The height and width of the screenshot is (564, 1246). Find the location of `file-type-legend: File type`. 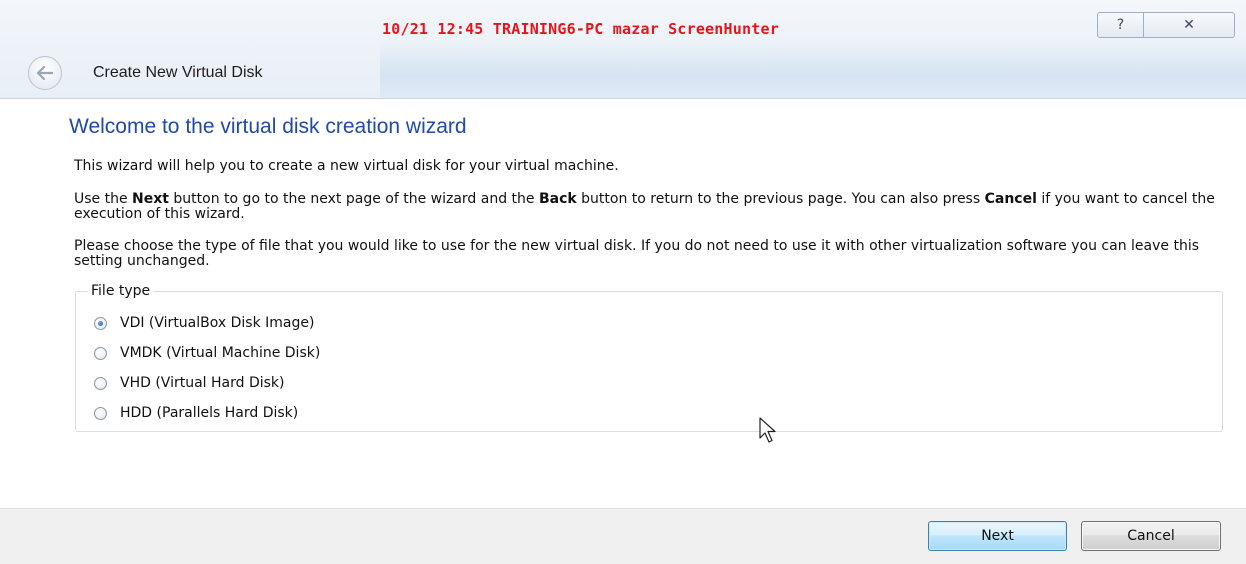

file-type-legend: File type is located at coordinates (121, 291).